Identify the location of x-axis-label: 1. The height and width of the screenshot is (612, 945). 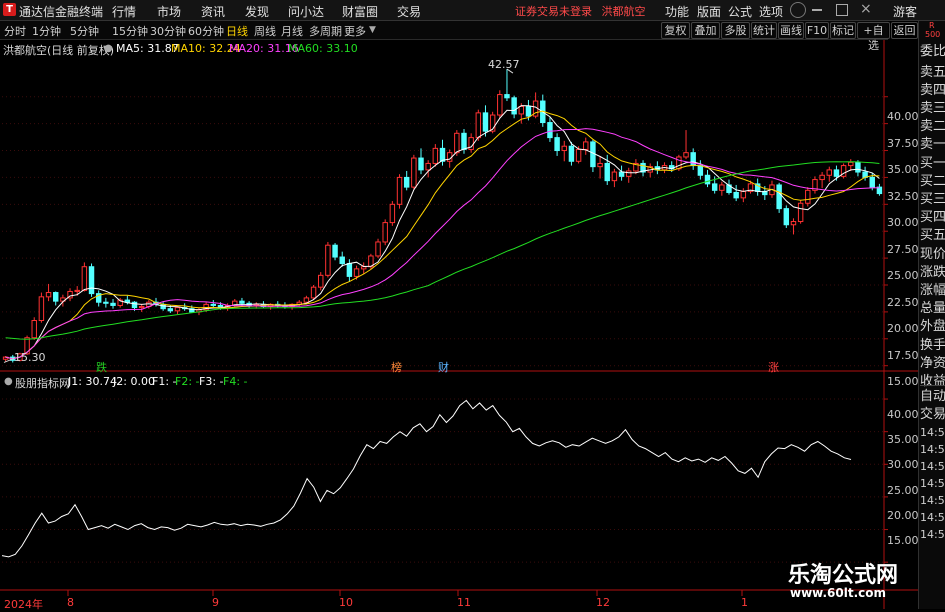
(744, 602).